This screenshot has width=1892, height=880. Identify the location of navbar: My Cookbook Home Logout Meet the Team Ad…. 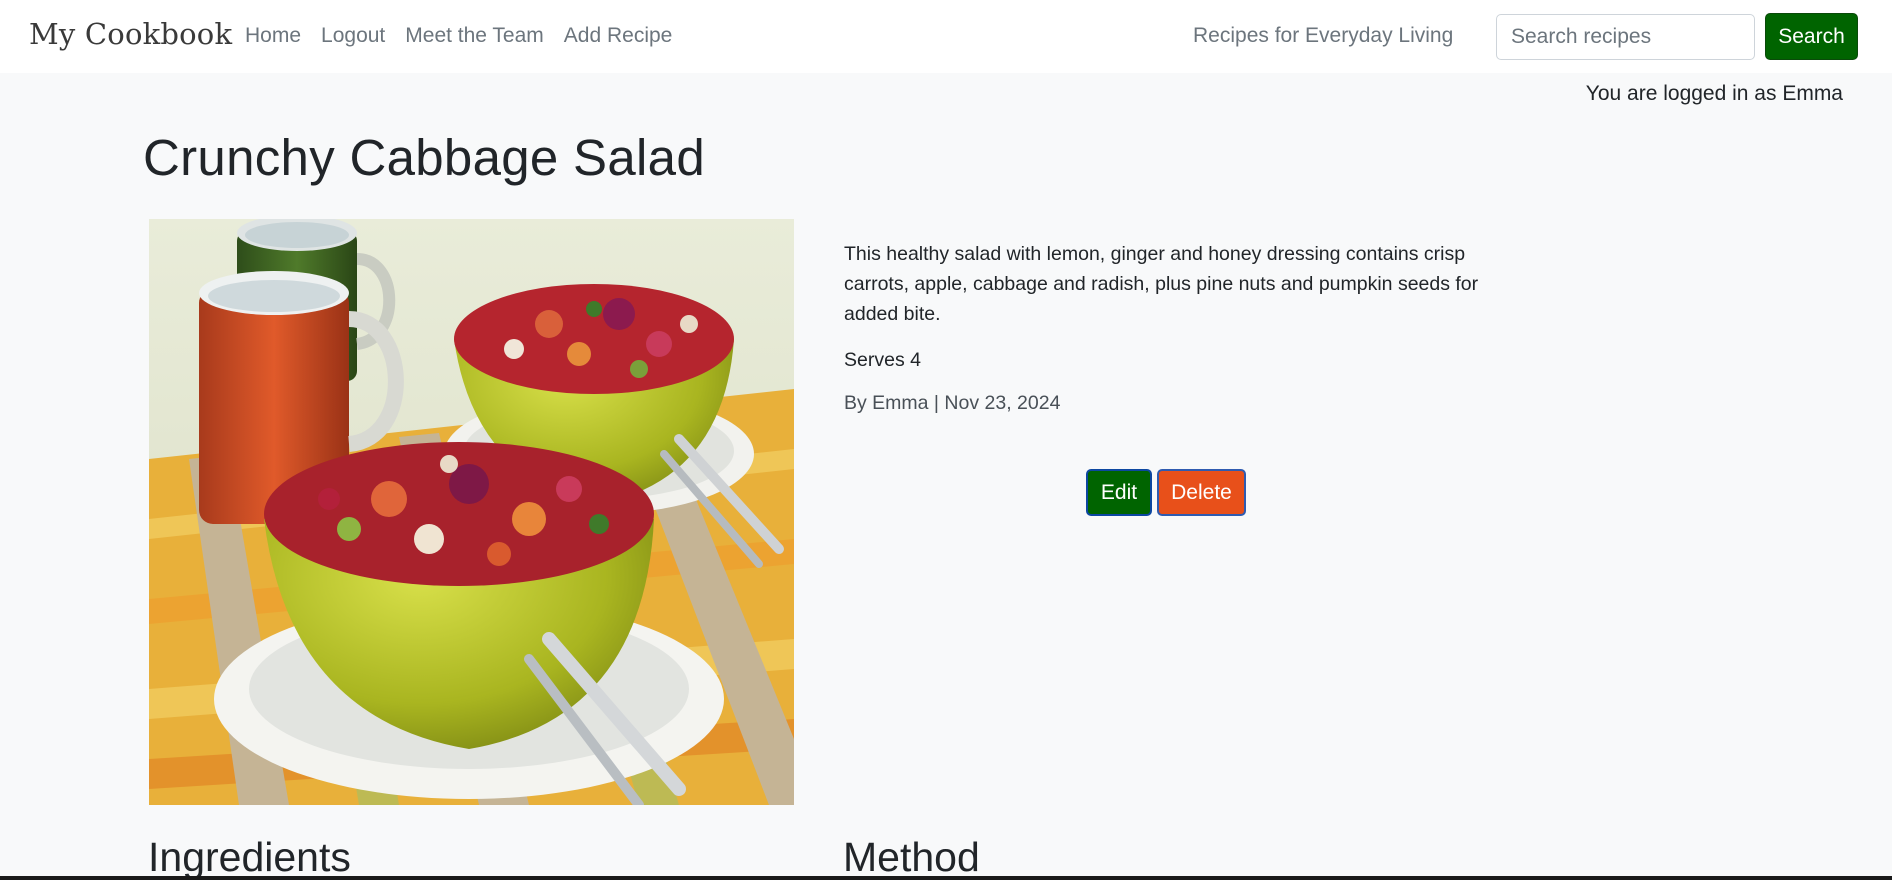
(946, 36).